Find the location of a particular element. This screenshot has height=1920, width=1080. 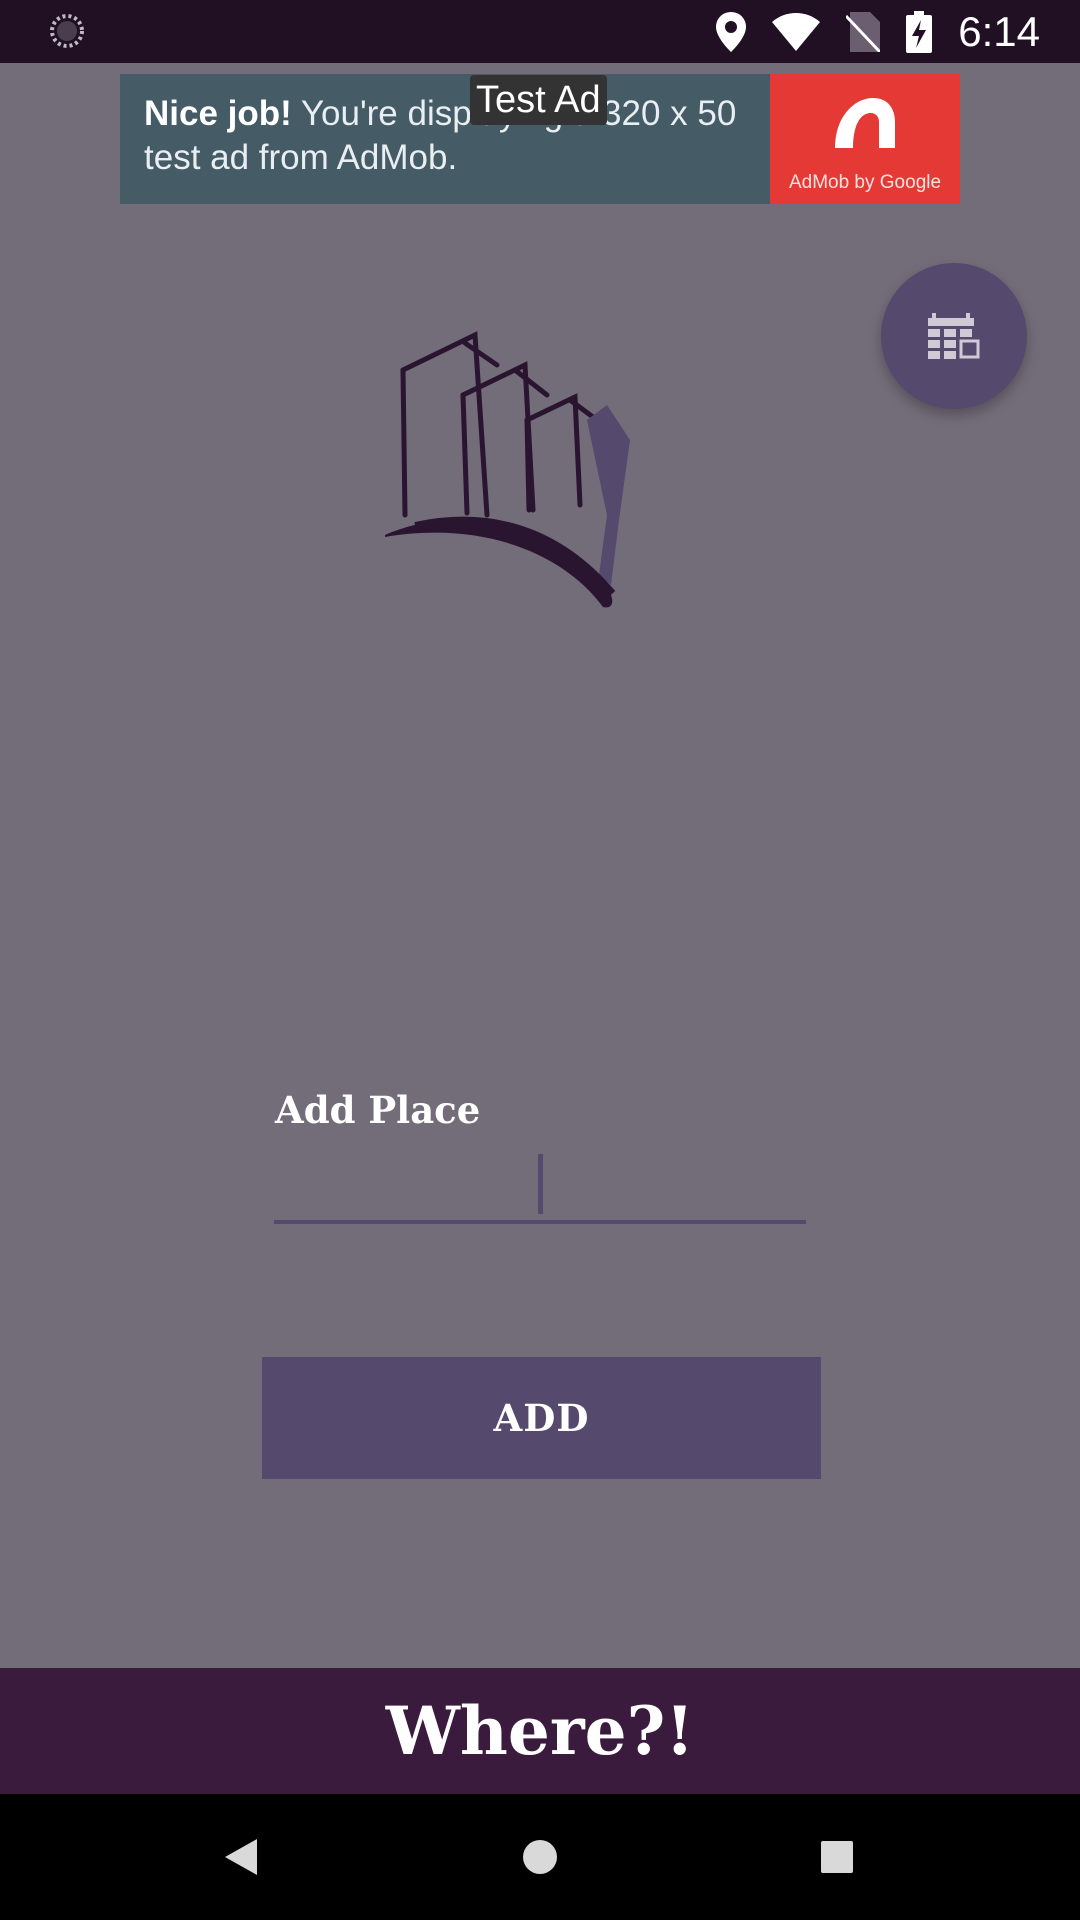

buildings-logo is located at coordinates (507, 469).